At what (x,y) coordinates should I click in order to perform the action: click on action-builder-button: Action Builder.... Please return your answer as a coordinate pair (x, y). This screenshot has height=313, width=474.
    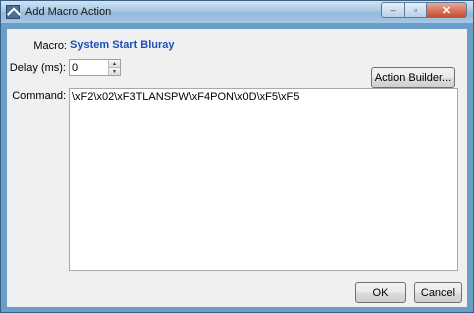
    Looking at the image, I should click on (413, 77).